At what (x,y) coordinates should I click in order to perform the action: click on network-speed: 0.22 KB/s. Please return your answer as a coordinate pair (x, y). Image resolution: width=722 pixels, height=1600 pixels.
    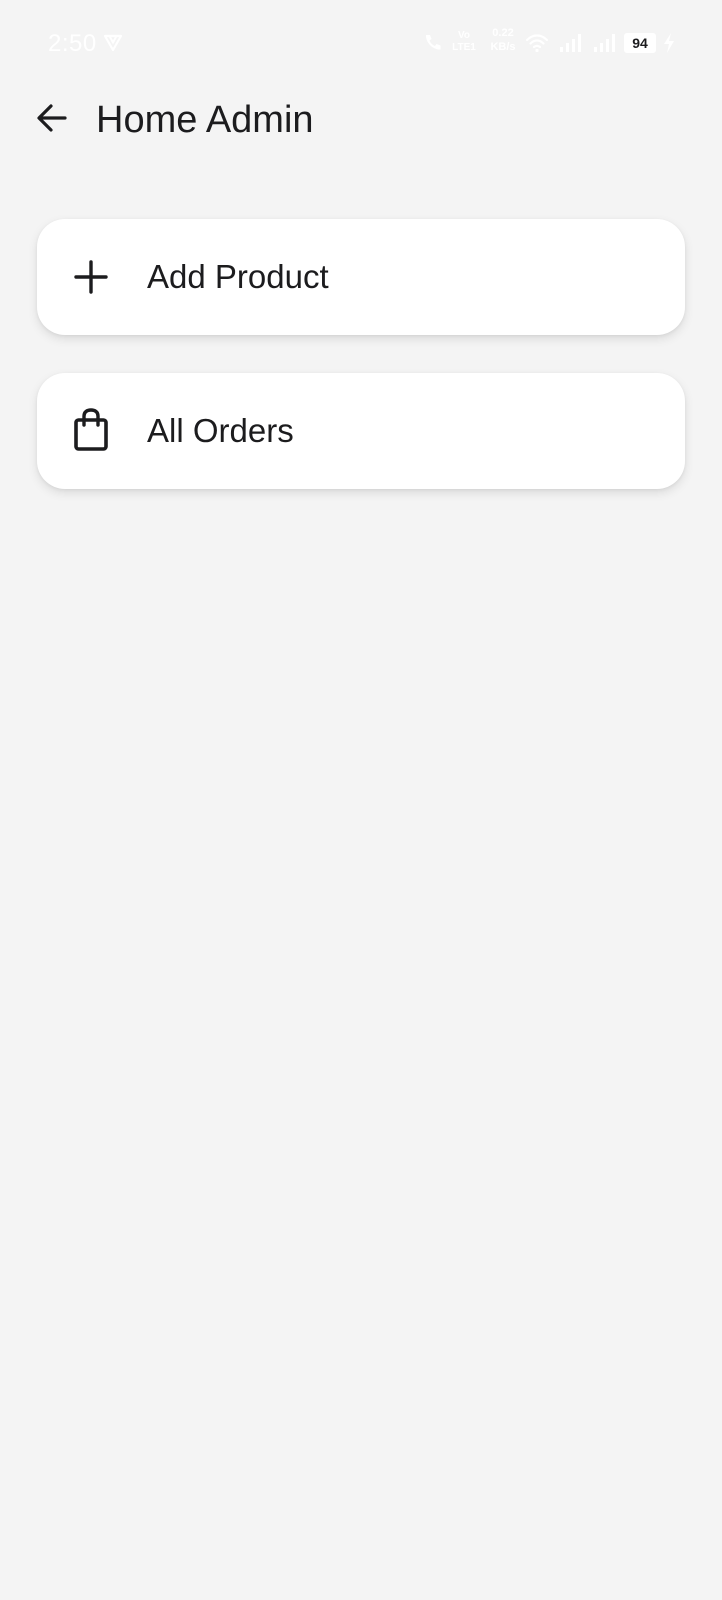
    Looking at the image, I should click on (503, 42).